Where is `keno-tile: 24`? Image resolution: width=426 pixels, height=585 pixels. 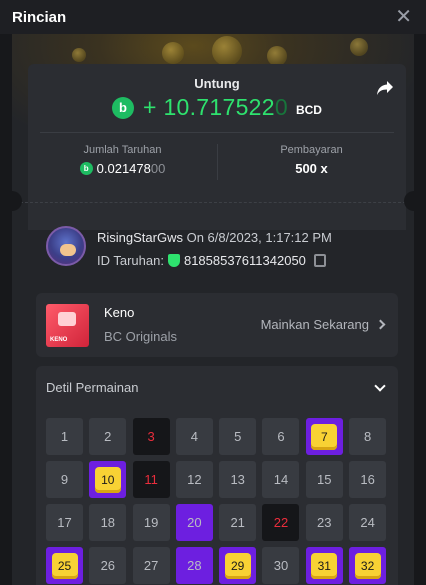 keno-tile: 24 is located at coordinates (368, 522).